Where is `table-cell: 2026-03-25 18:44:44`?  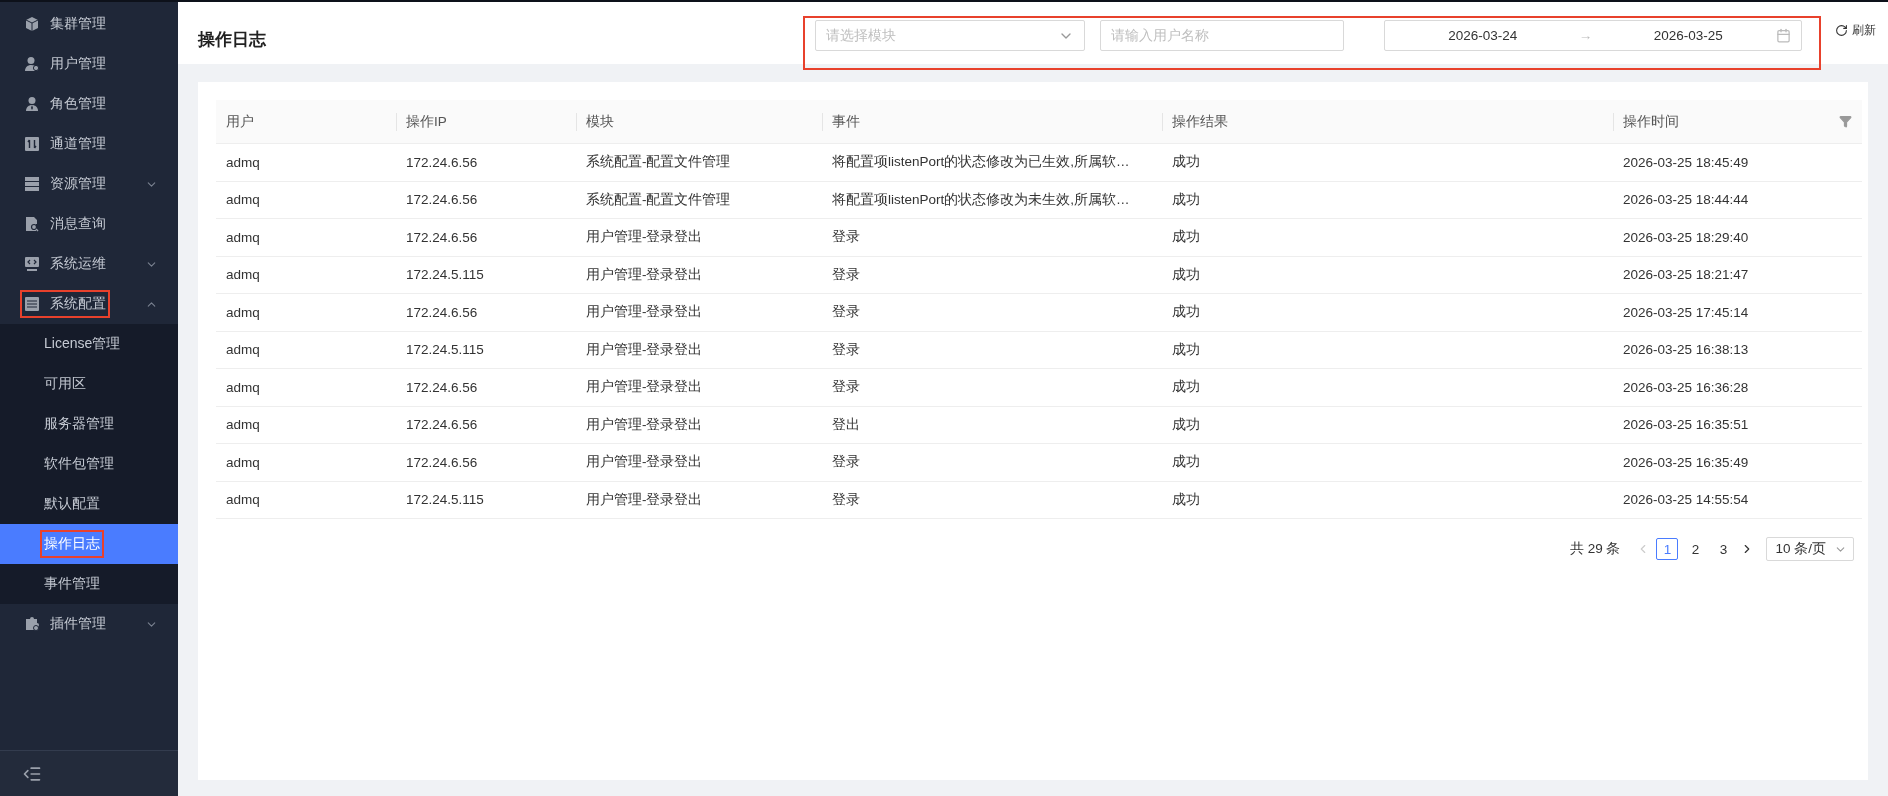
table-cell: 2026-03-25 18:44:44 is located at coordinates (1737, 200).